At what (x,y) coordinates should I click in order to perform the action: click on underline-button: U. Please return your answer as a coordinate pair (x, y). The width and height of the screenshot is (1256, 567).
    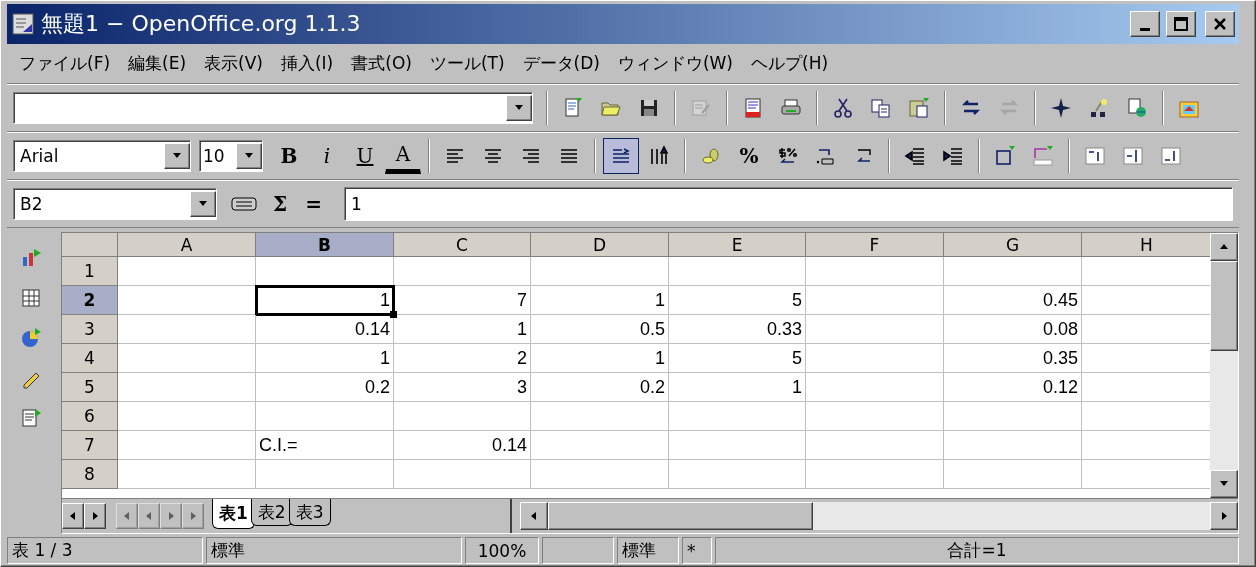
    Looking at the image, I should click on (365, 156).